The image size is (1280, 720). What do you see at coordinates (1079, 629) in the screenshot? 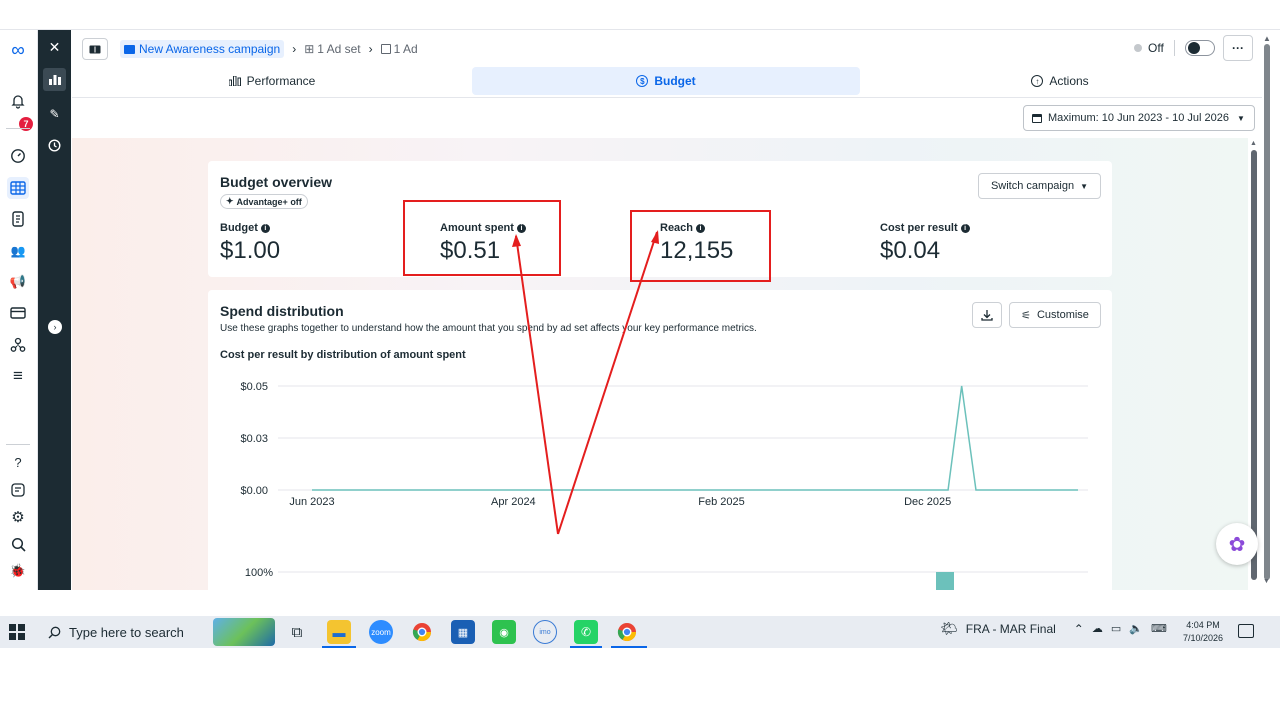
I see `chevron-up-icon: ⌃` at bounding box center [1079, 629].